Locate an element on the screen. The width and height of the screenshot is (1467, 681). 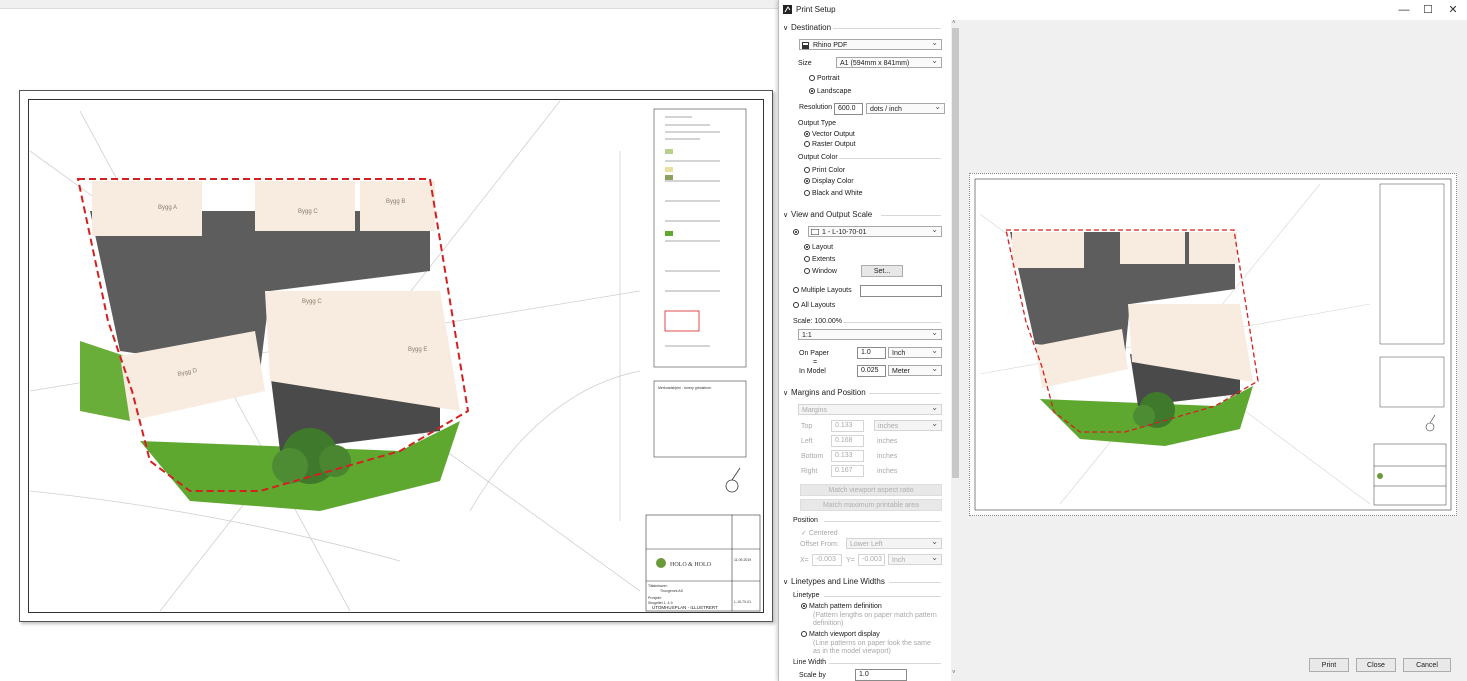
bottom-margin-input: 0.133 is located at coordinates (847, 456).